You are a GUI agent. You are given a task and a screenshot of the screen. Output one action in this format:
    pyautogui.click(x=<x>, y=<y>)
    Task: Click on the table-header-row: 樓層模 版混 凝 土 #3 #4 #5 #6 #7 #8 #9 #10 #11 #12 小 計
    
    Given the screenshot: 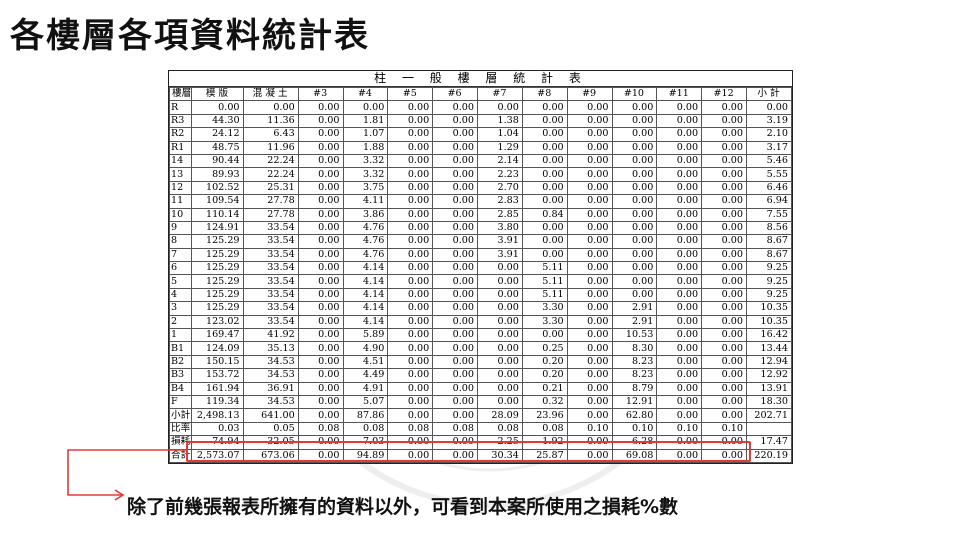 What is the action you would take?
    pyautogui.click(x=480, y=94)
    